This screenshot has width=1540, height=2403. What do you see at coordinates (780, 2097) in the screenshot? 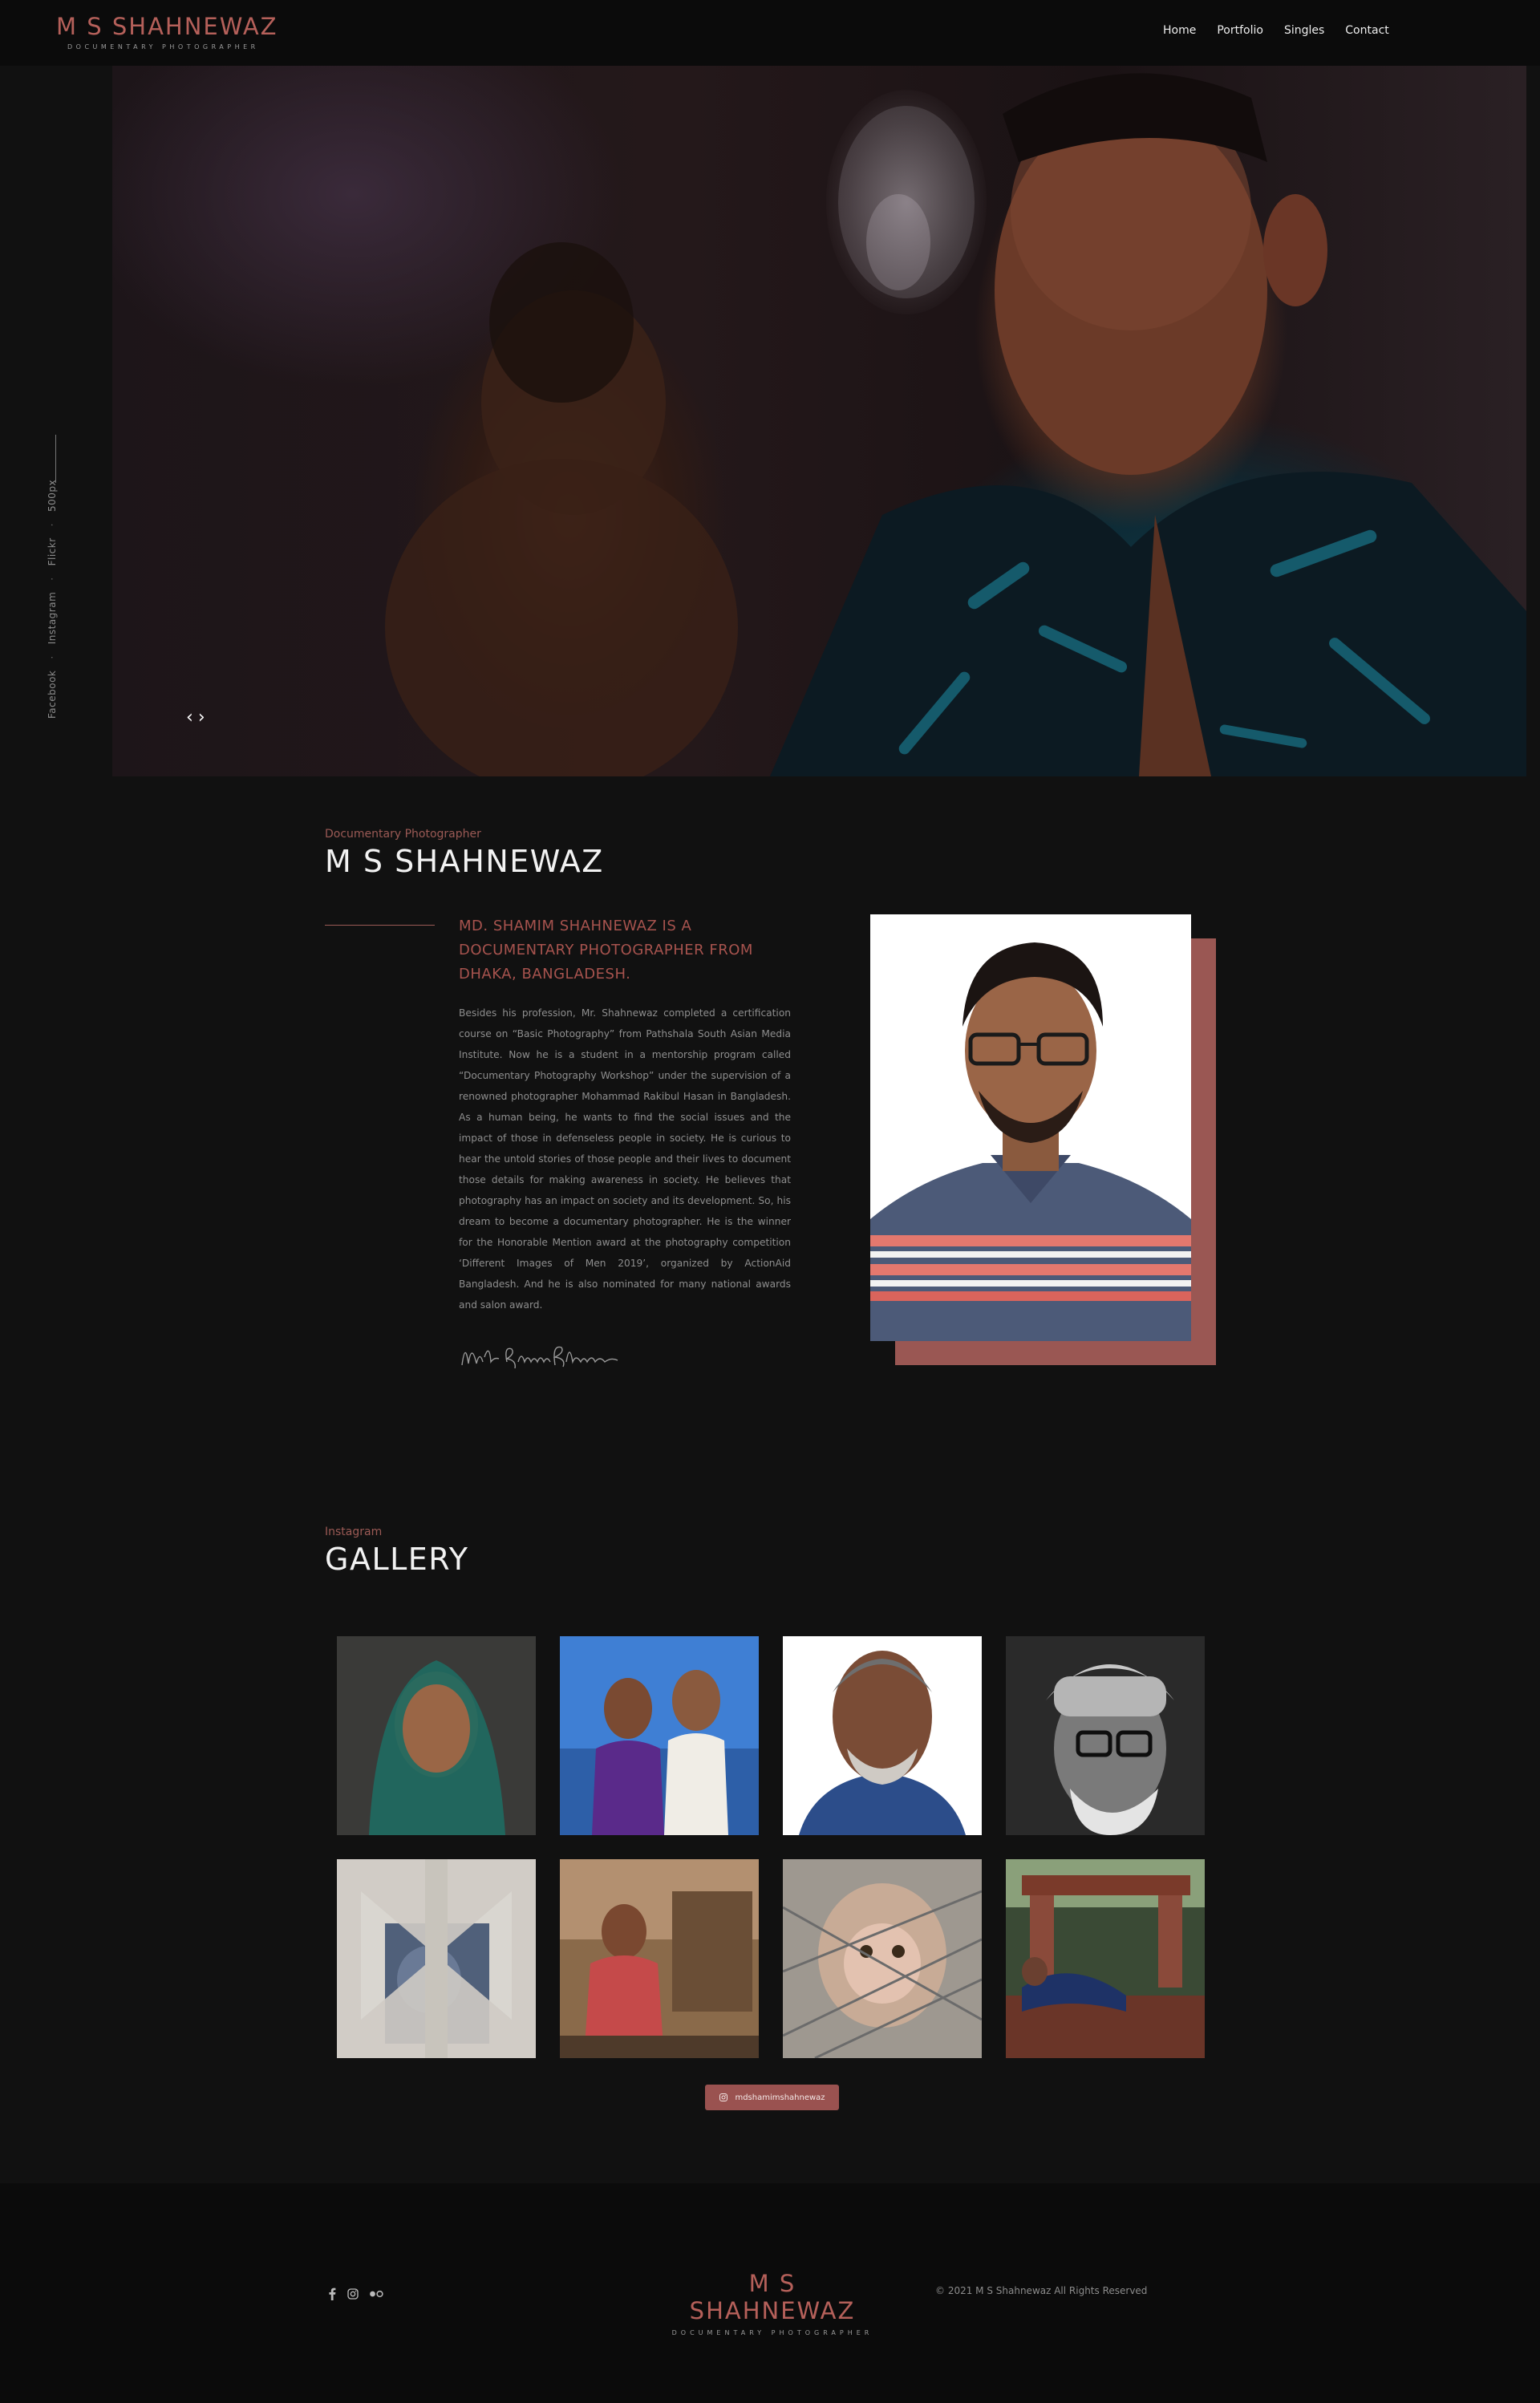
I see `instagram-handle: mdshamimshahnewaz` at bounding box center [780, 2097].